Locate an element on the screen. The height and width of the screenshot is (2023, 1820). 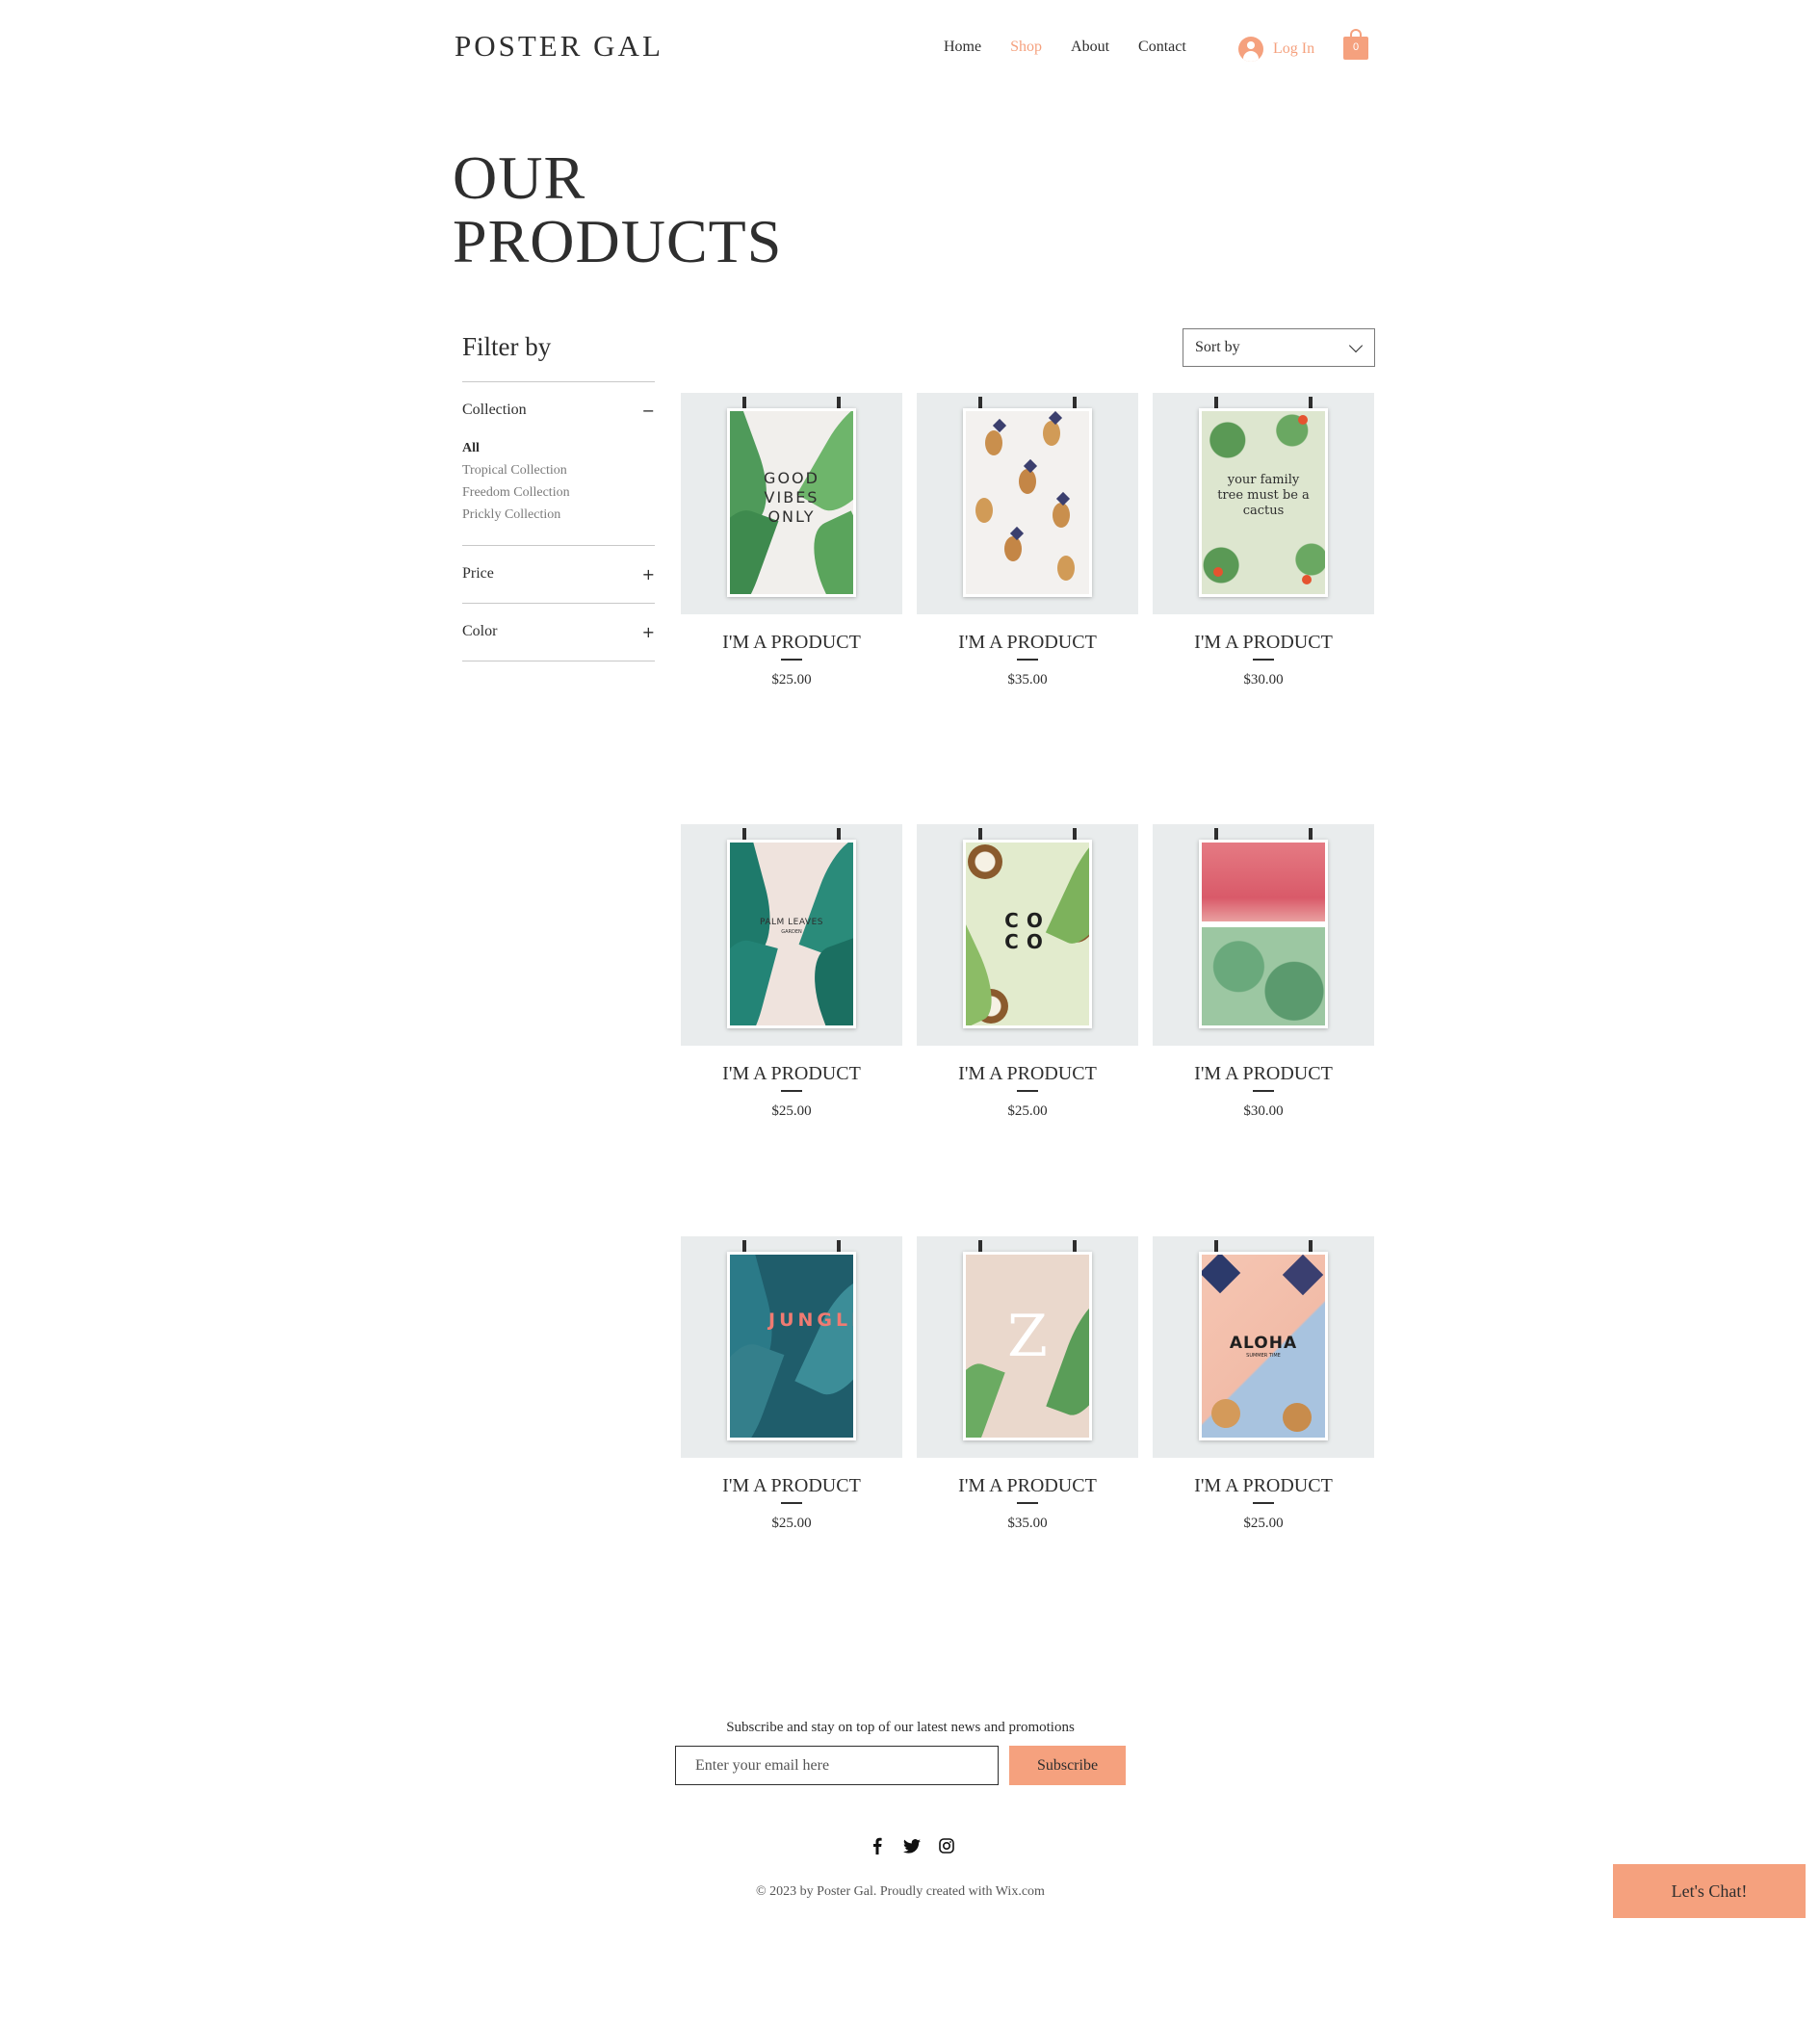
filter-collection-header: Collection − is located at coordinates (558, 411).